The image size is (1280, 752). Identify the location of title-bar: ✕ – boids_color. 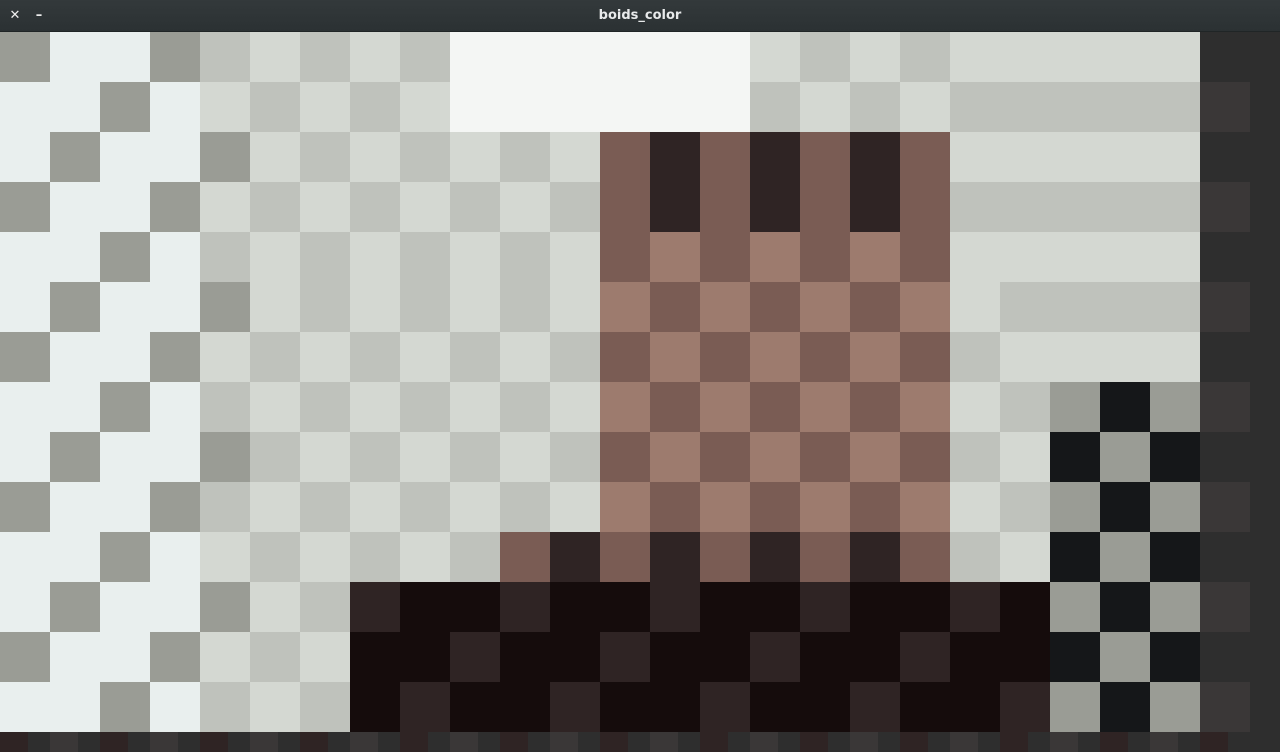
(640, 16).